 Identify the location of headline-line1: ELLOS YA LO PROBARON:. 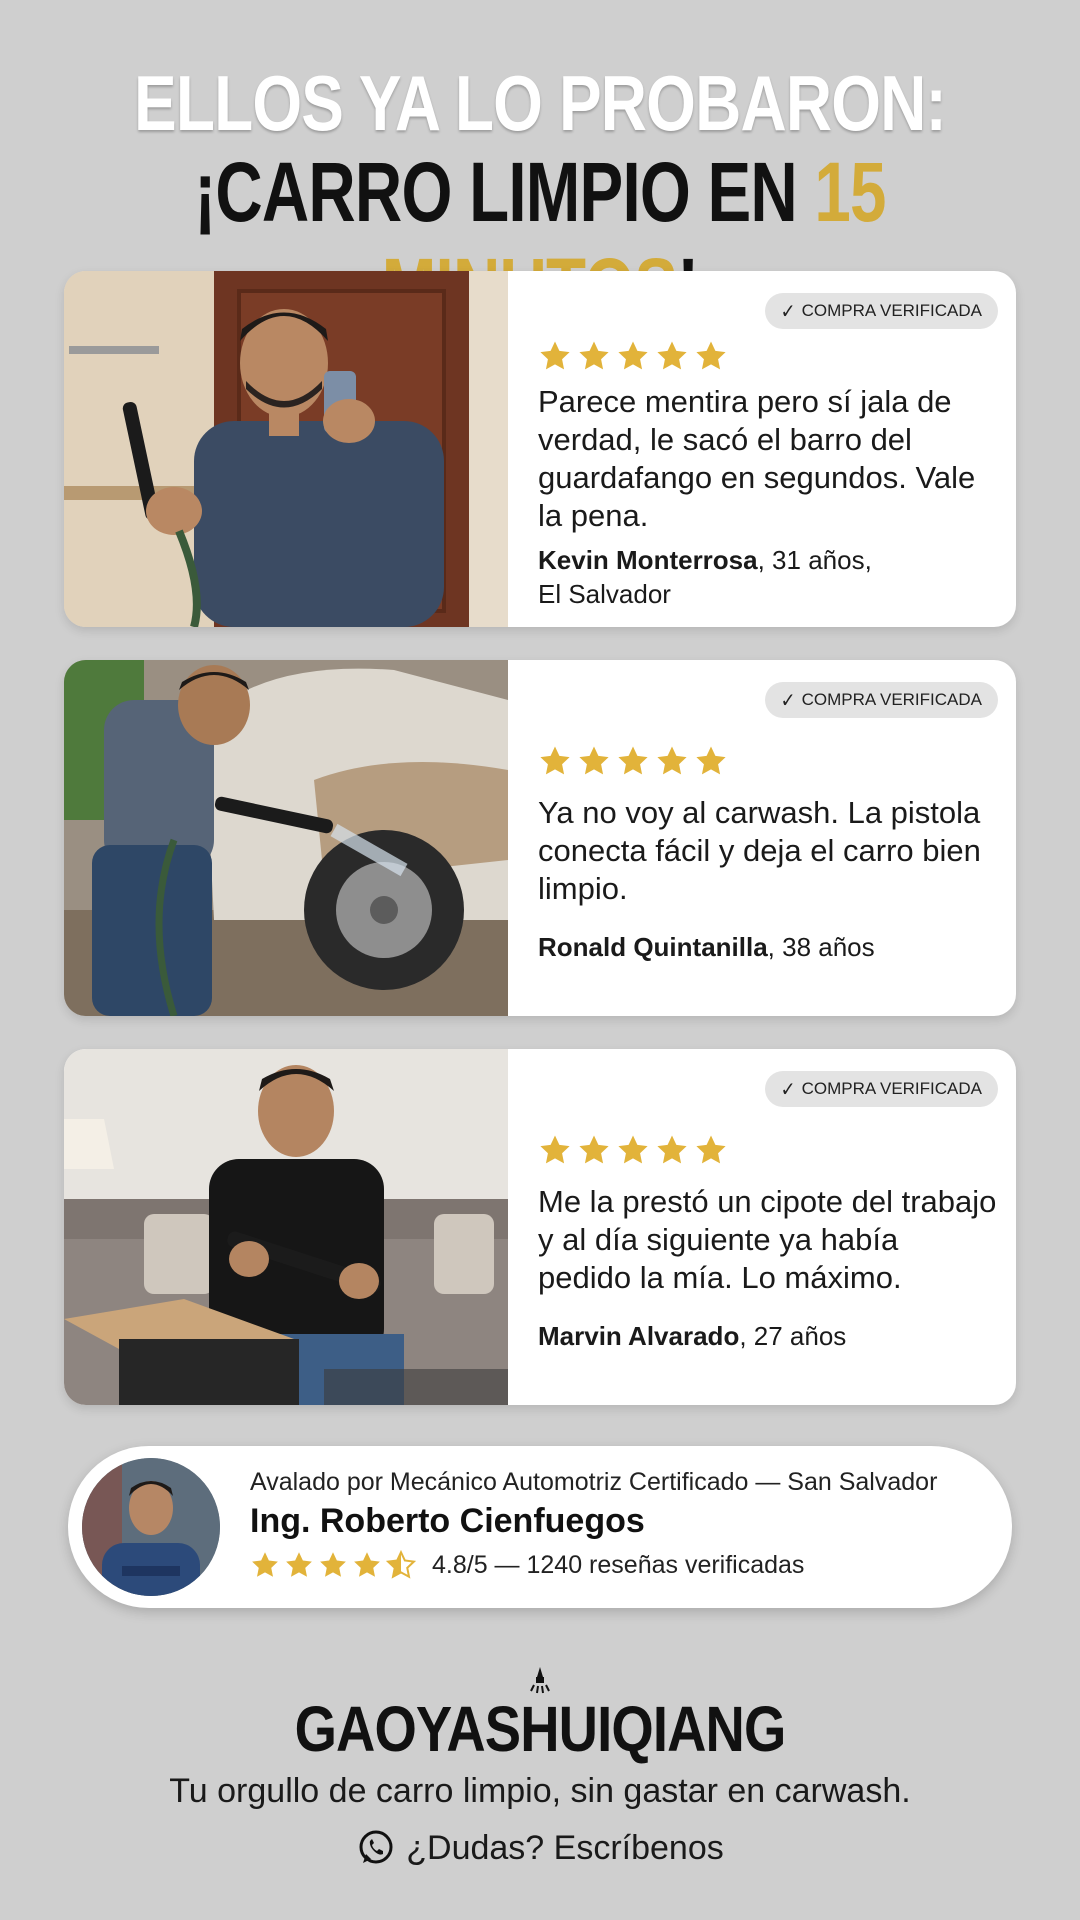
(540, 103).